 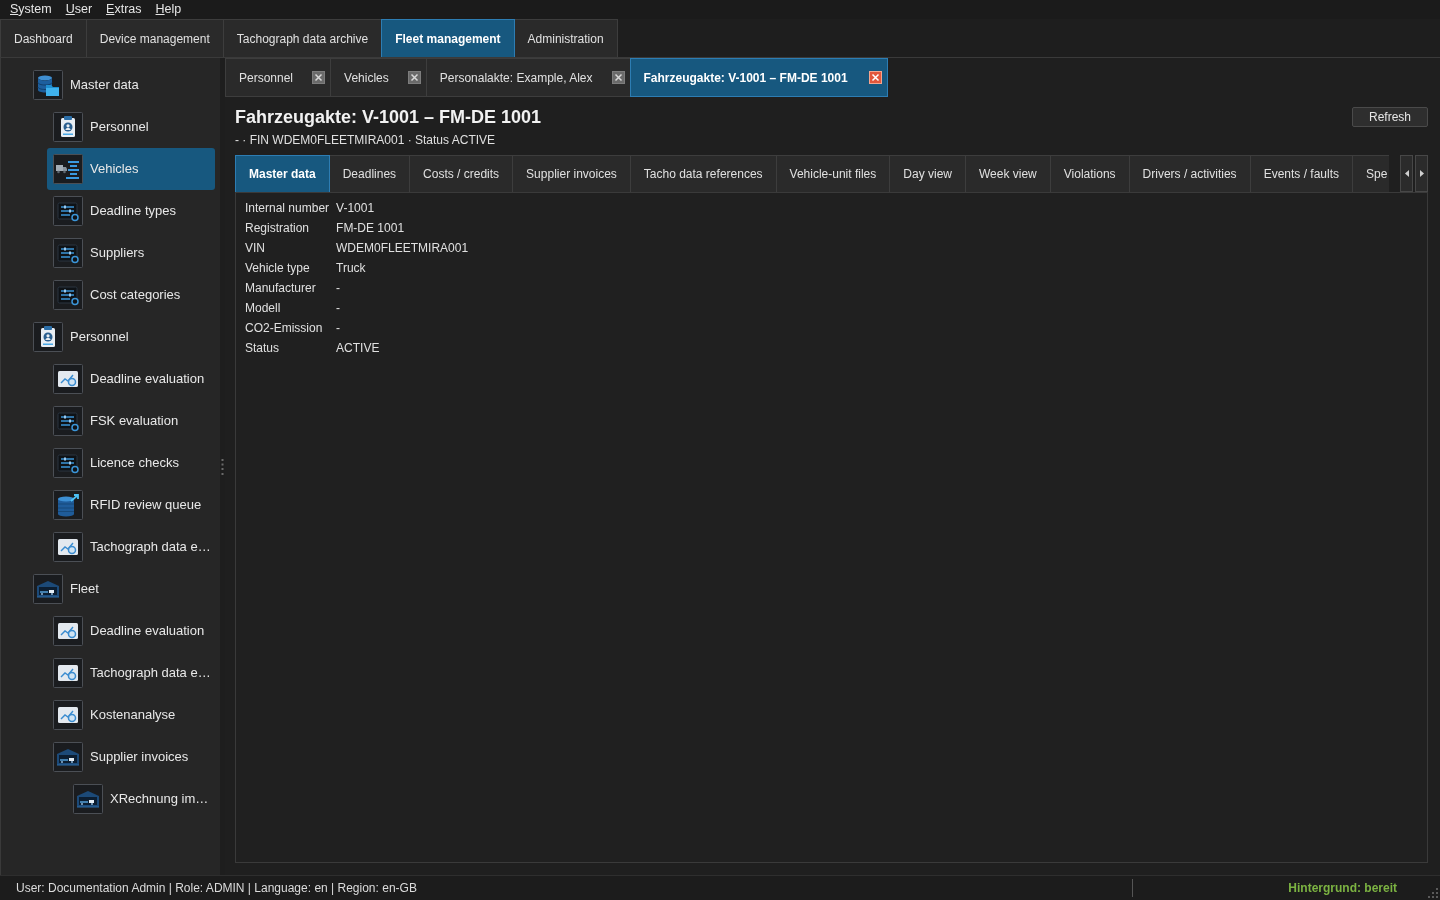 I want to click on record-tab: Master data, so click(x=282, y=173).